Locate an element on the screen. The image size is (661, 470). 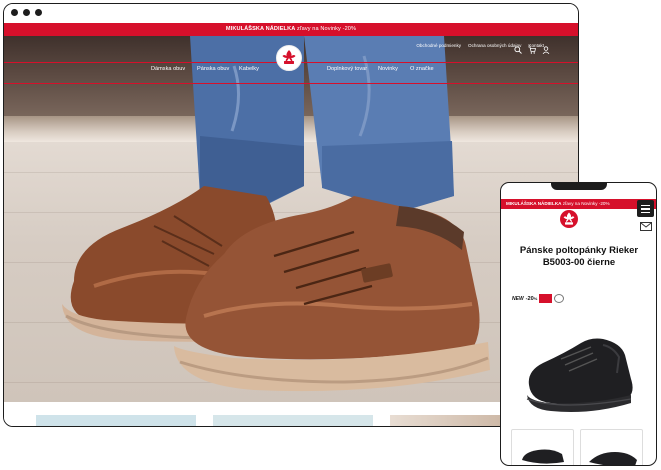
nav-divider-bottom is located at coordinates (291, 83).